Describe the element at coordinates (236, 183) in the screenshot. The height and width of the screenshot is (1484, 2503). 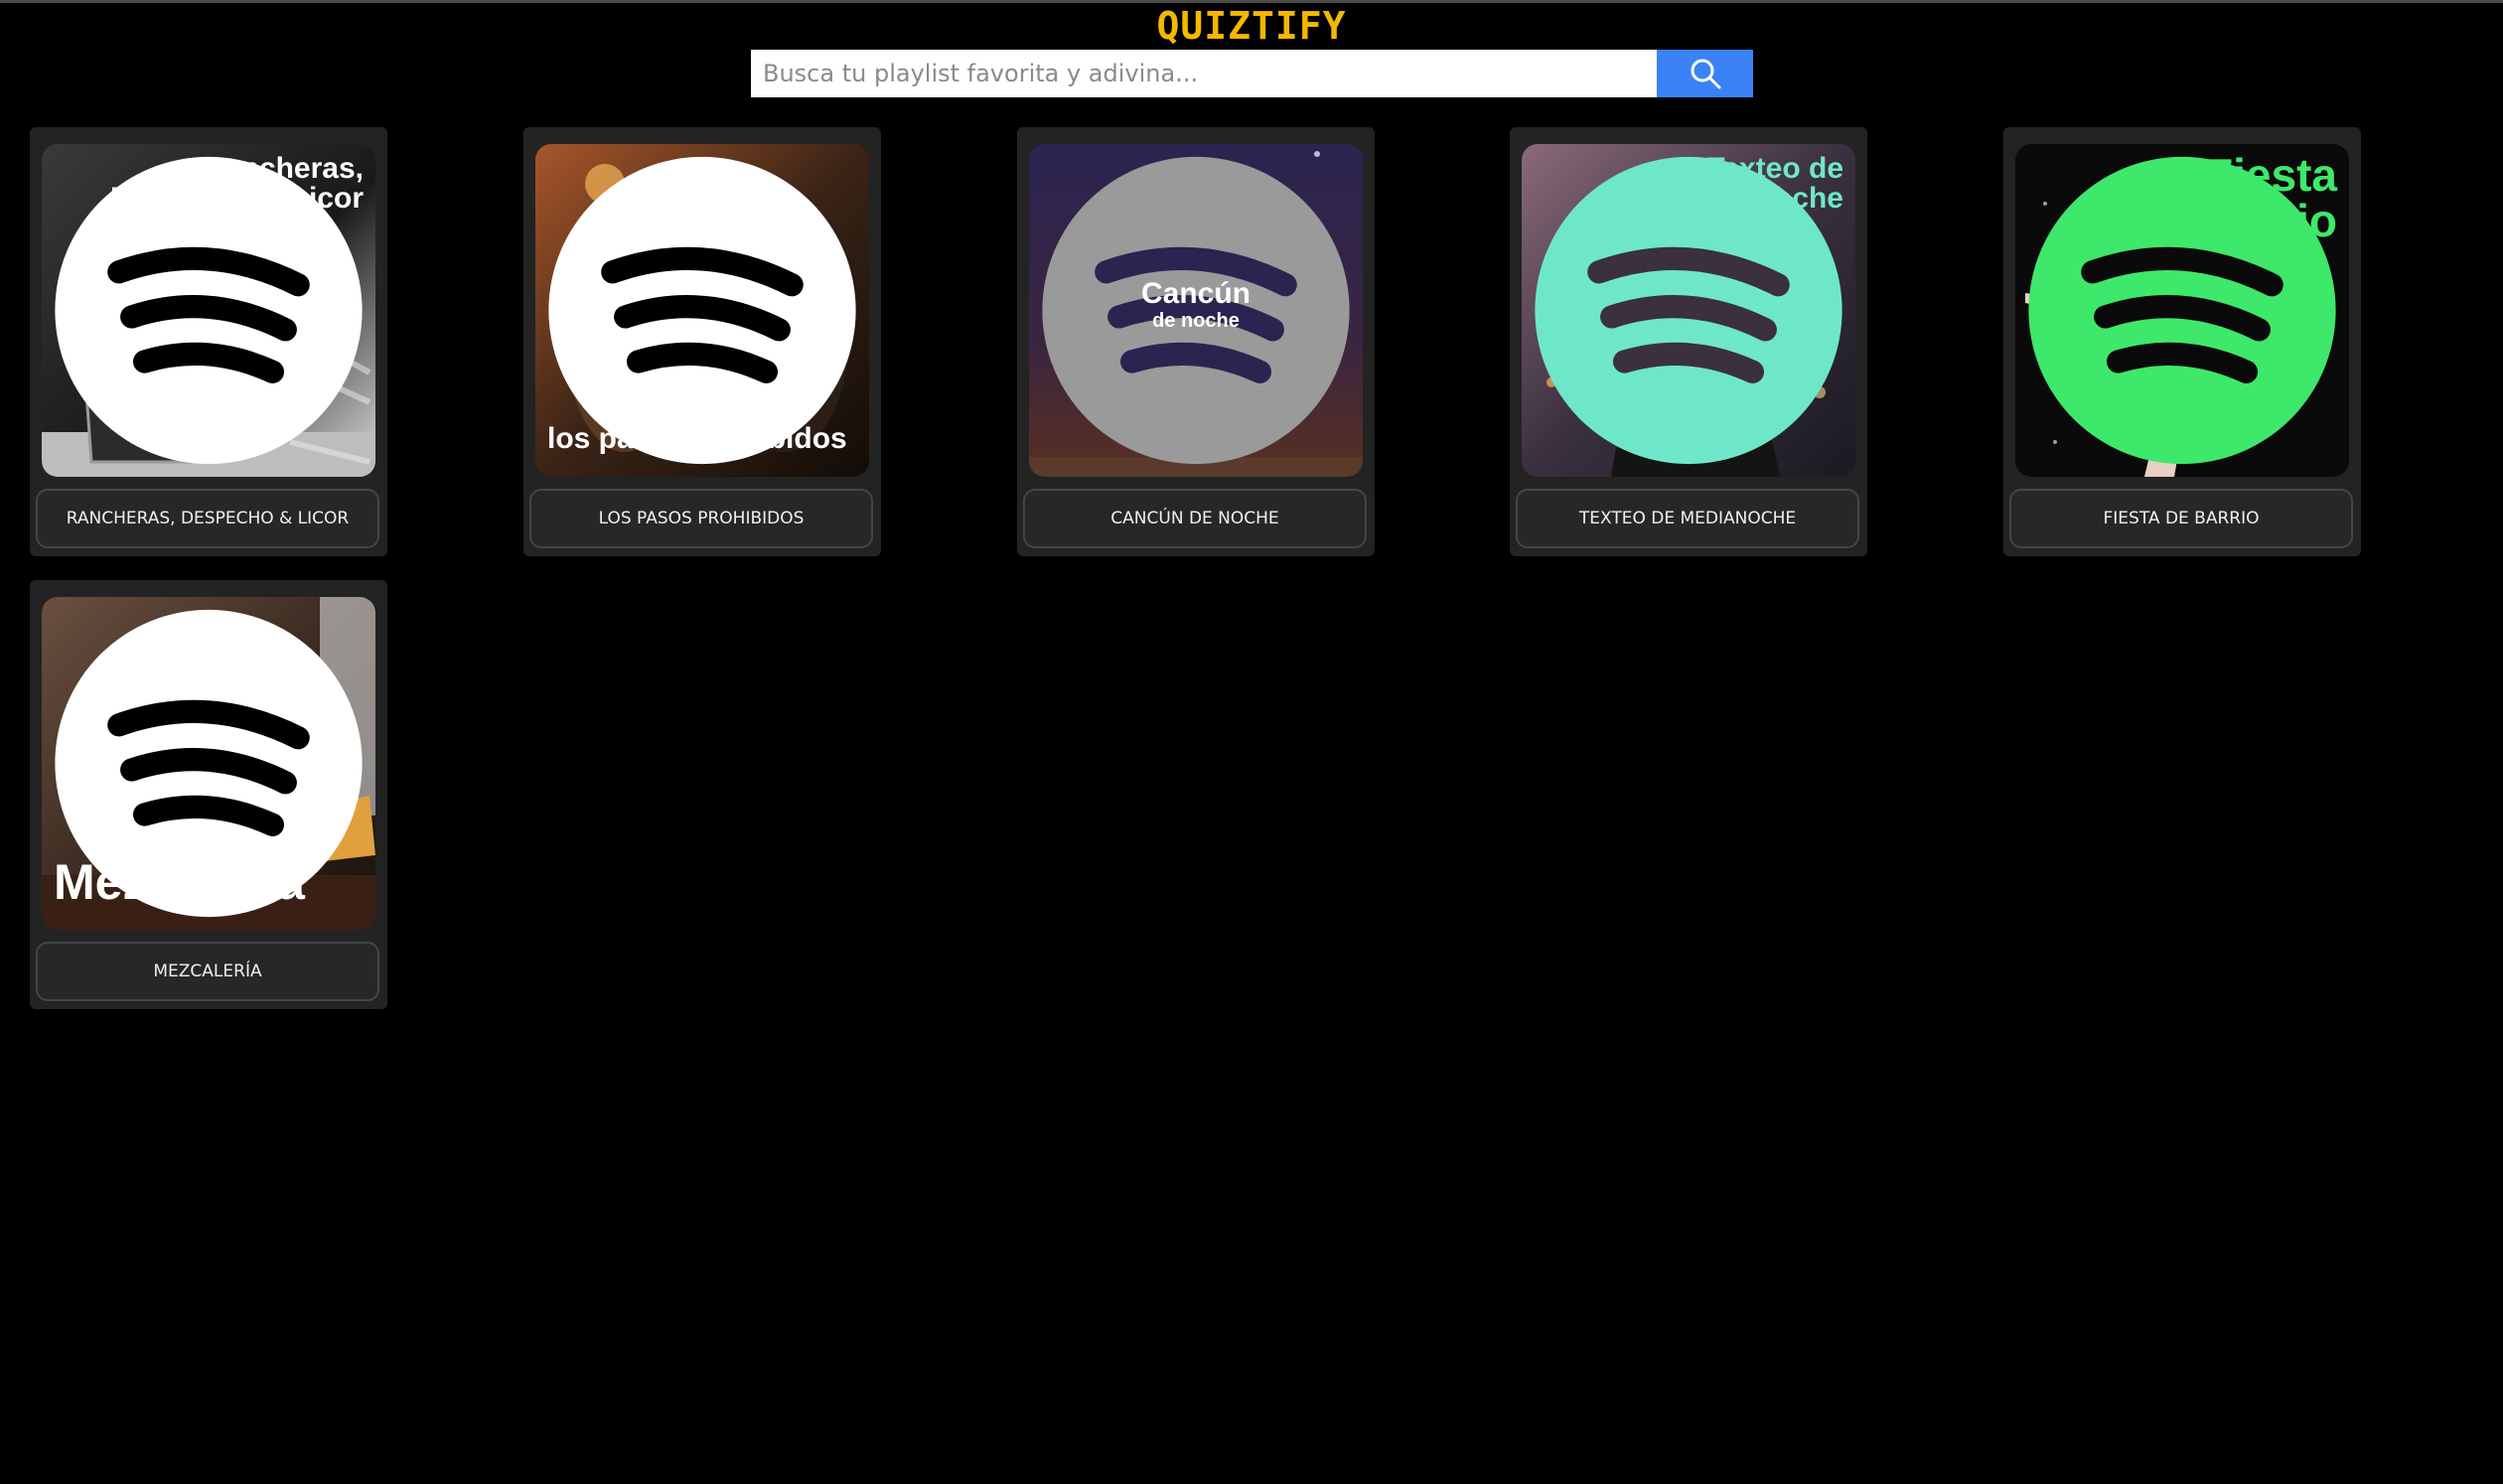
I see `cover-title: Rancheras, Despecho & Licor` at that location.